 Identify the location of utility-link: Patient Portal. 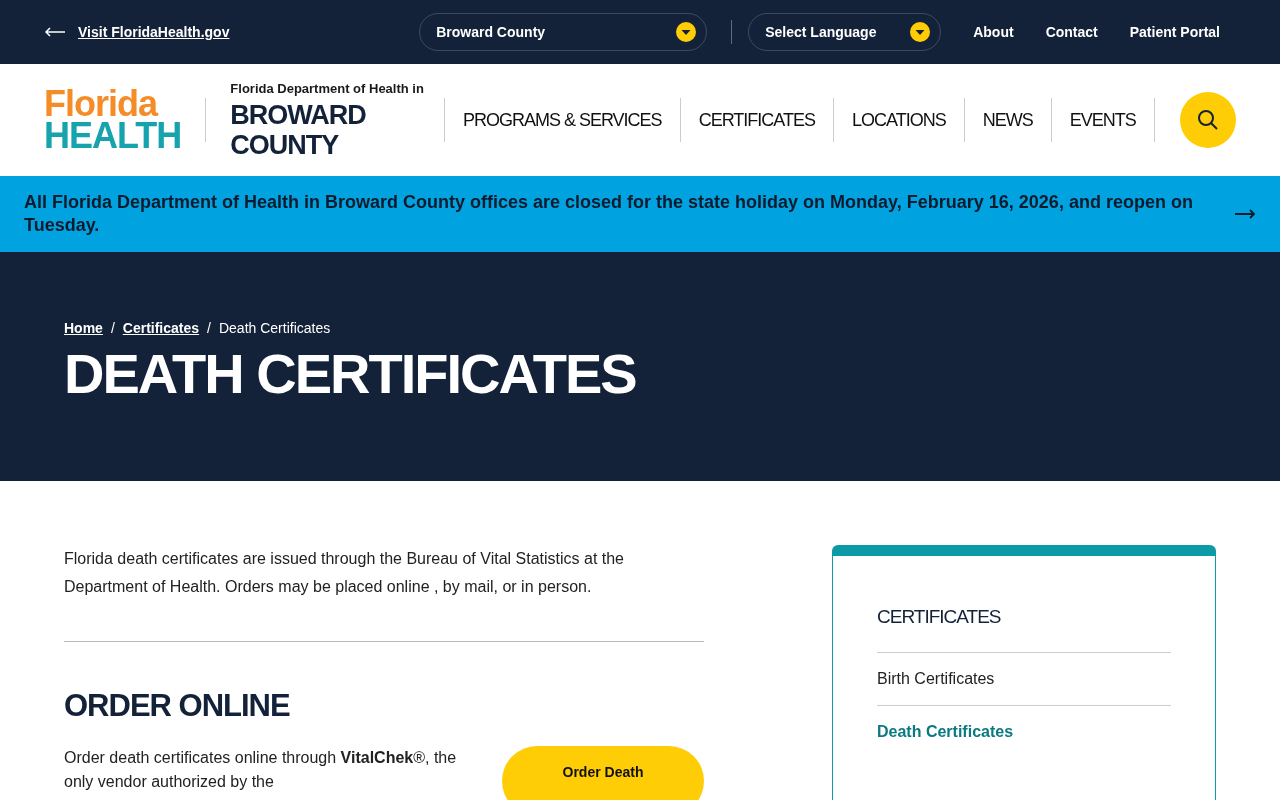
(1174, 32).